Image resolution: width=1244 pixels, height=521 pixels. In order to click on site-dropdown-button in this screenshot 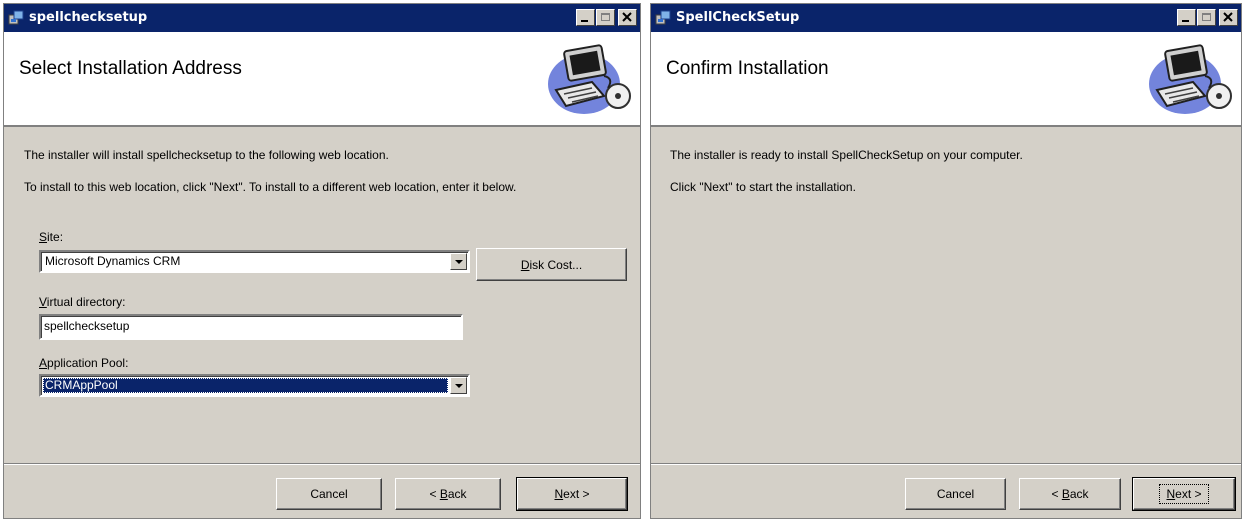, I will do `click(458, 261)`.